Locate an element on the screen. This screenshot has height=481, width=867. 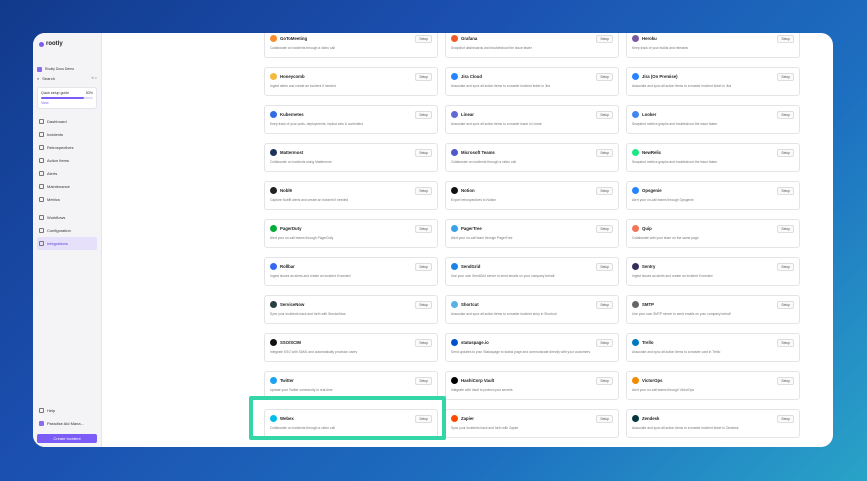
sidebar-item-configuration: Configuration is located at coordinates (67, 230).